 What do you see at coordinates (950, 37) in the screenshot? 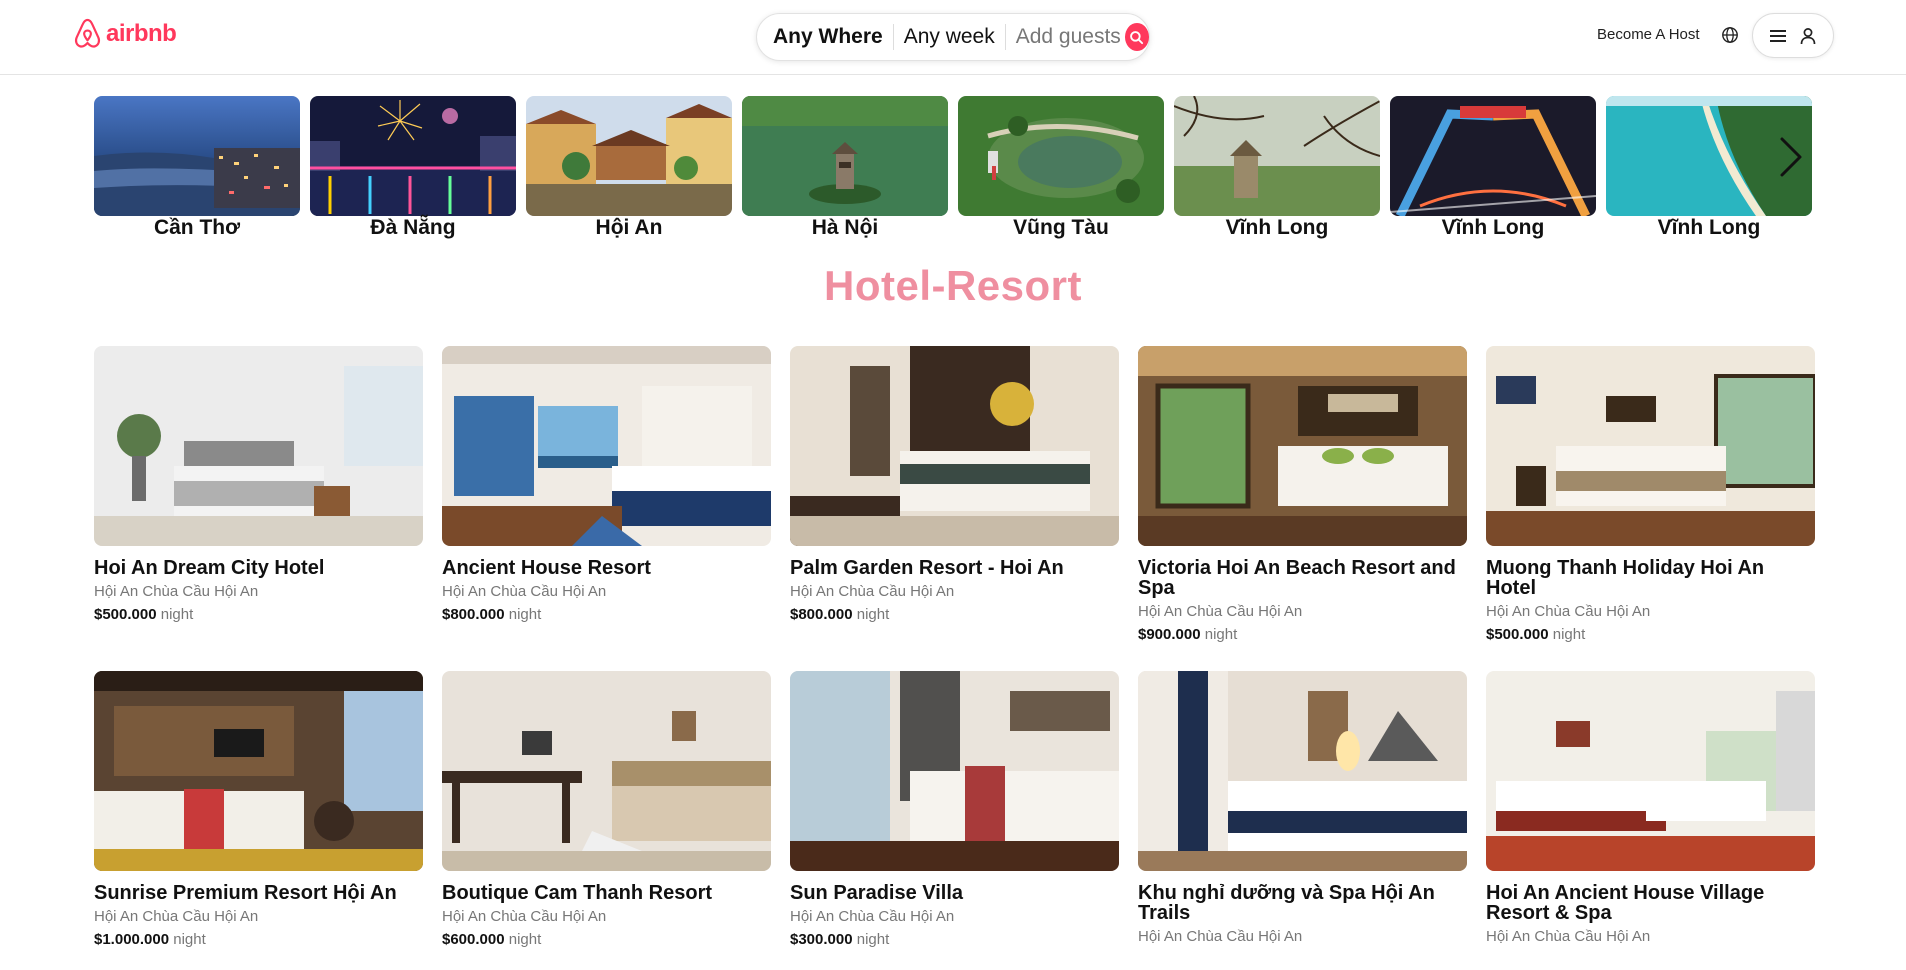
I see `search-week: Any week` at bounding box center [950, 37].